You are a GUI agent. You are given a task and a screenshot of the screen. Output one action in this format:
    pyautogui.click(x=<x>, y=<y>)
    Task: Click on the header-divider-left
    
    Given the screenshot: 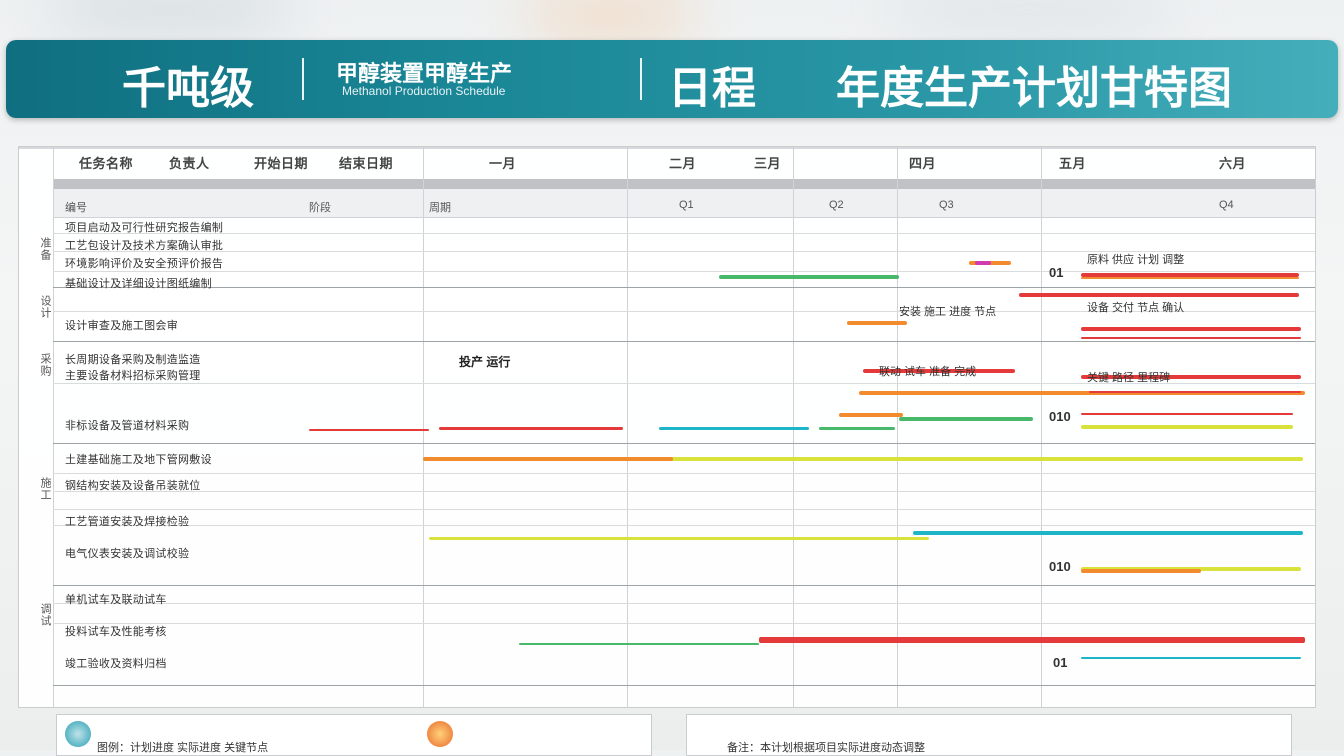 What is the action you would take?
    pyautogui.click(x=303, y=79)
    